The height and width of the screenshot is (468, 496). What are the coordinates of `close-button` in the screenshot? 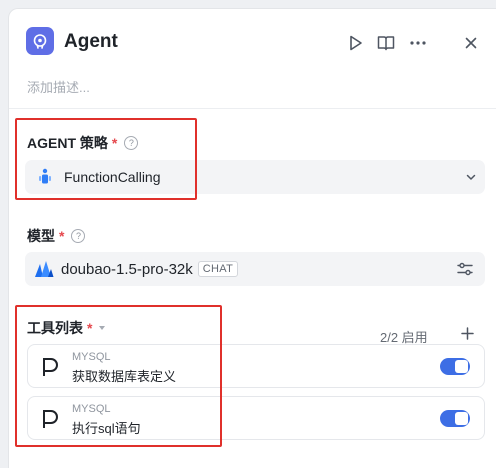 It's located at (471, 43).